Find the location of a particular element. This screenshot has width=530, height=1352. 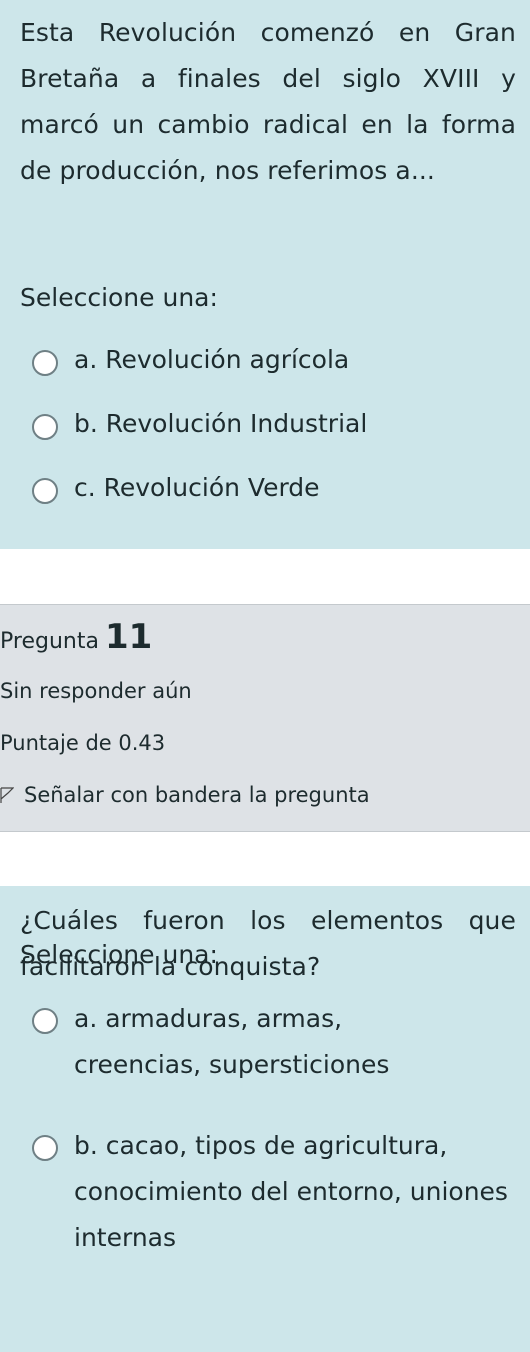

flag-question-link: Señalar con bandera la pregunta is located at coordinates (185, 795).